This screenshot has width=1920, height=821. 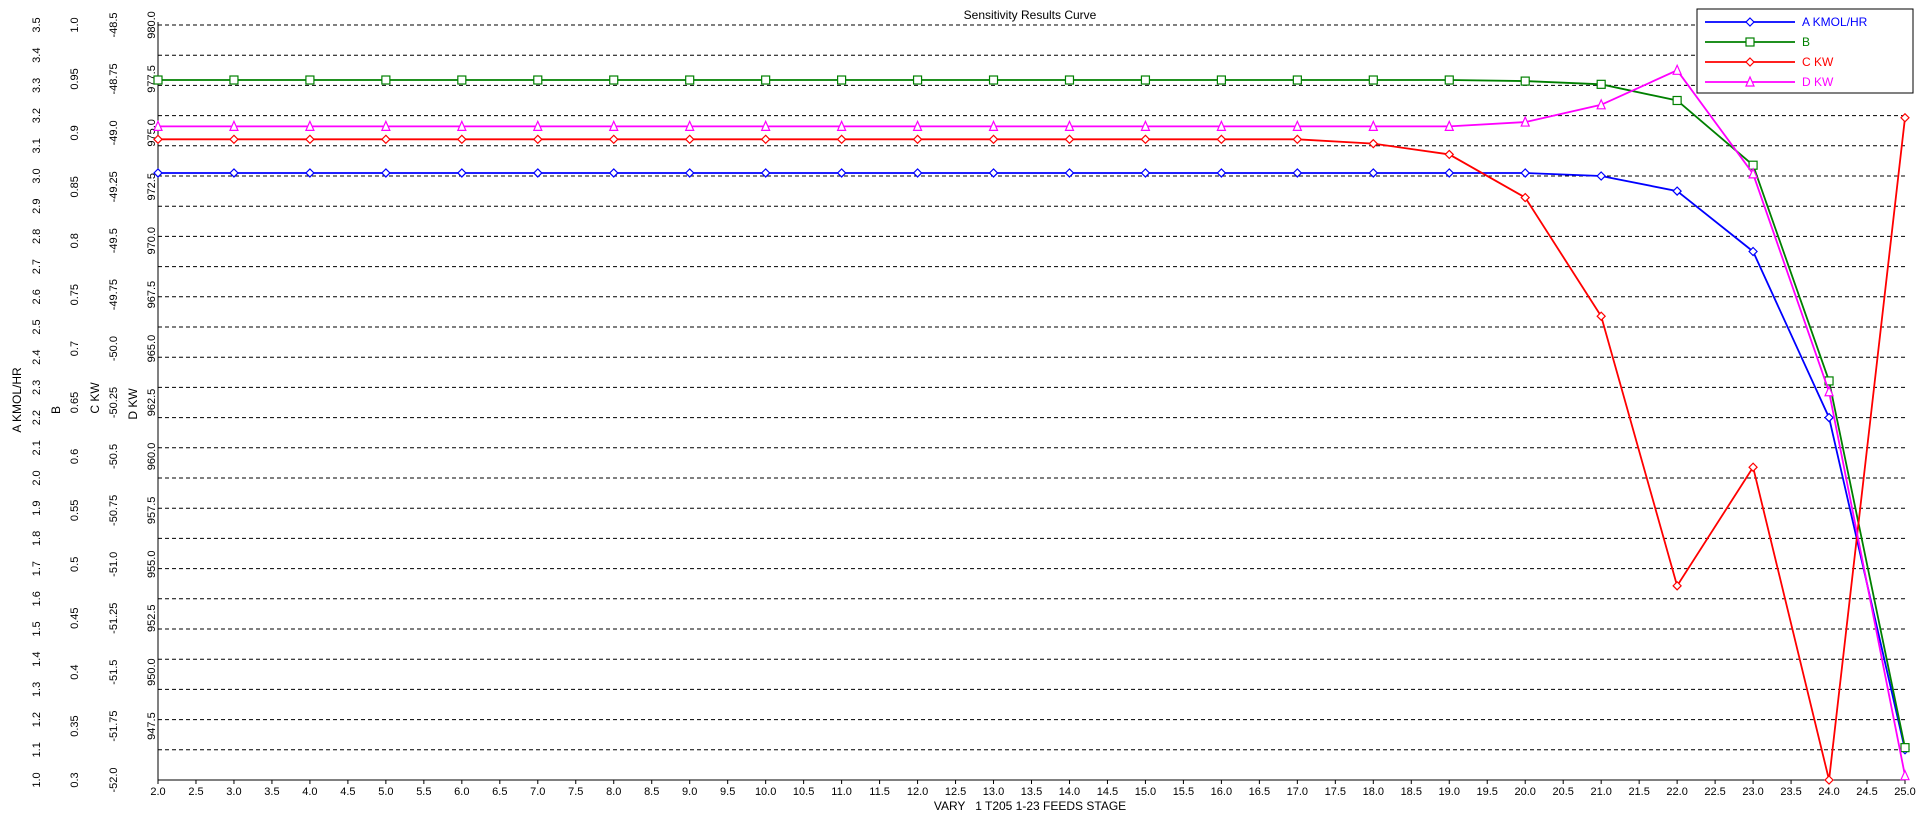 I want to click on x-tick-label: 13.5, so click(x=1031, y=792).